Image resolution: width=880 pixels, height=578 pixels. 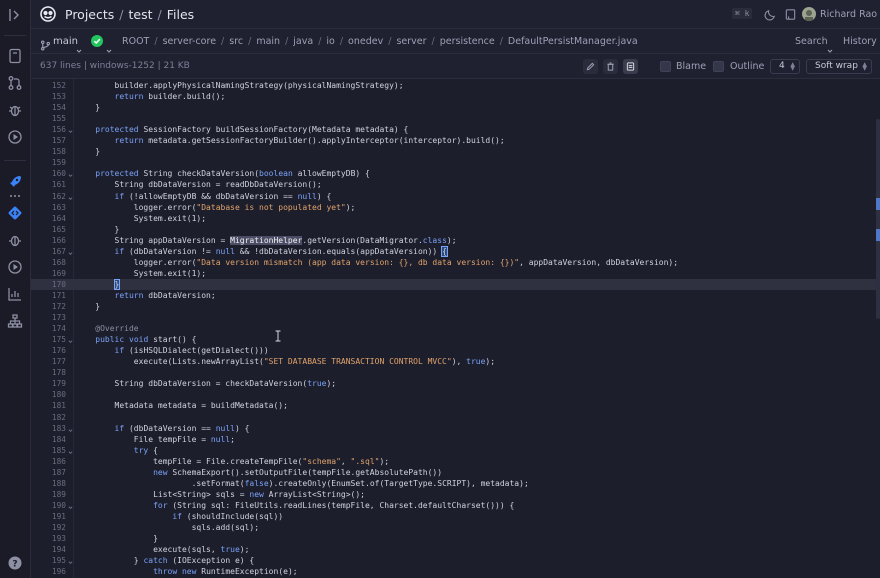 I want to click on code-line: 183 if (dbDataVersion == null) {, so click(x=453, y=428).